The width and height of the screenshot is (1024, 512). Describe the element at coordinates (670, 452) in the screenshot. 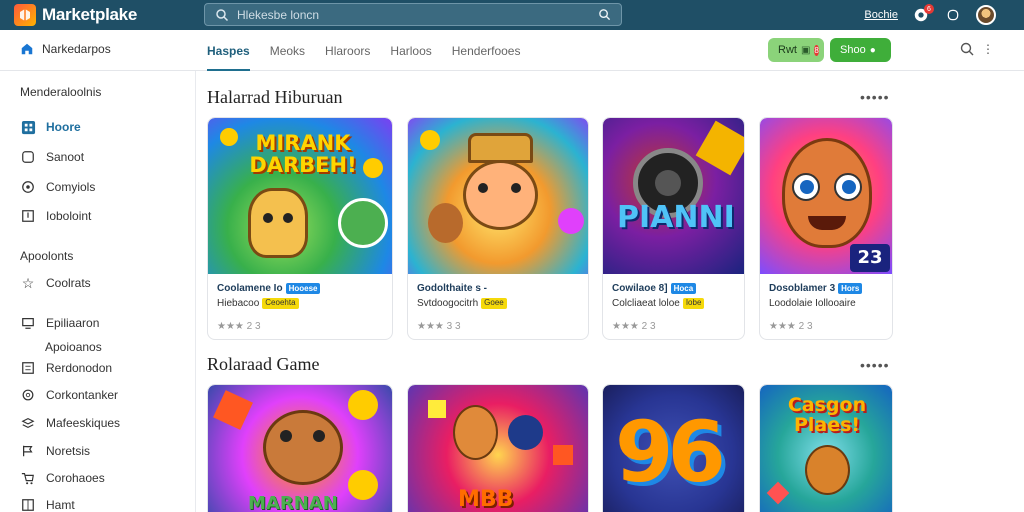

I see `thumbnail-title: 96` at that location.